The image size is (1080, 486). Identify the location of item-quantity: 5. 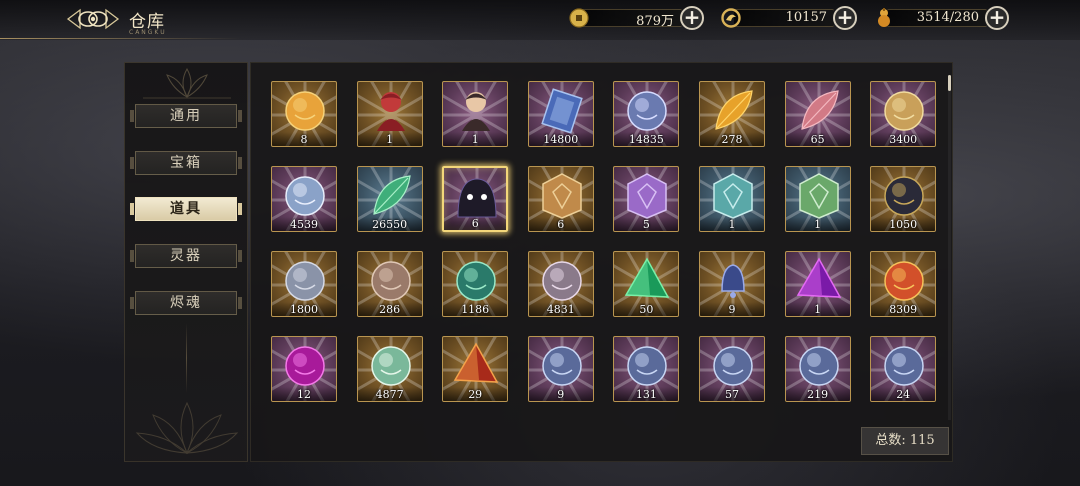
(646, 224).